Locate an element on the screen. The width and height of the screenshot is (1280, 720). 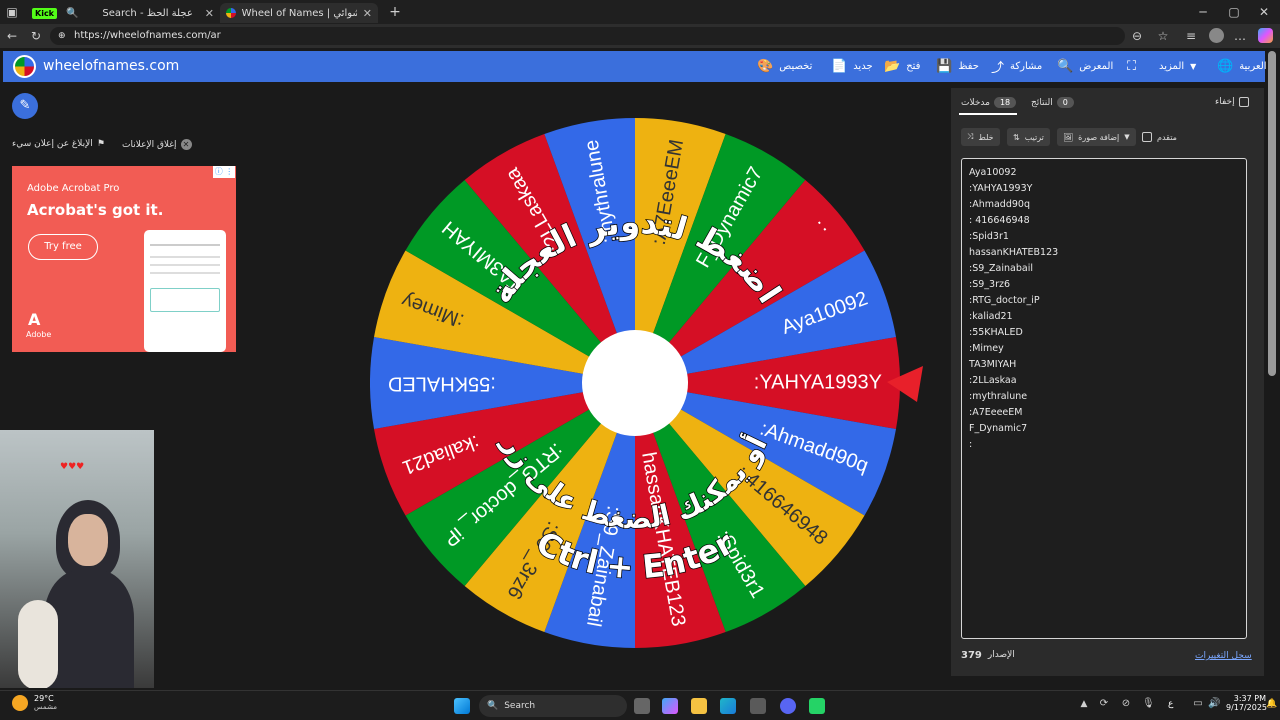
tray-volume-icon: 🔊 is located at coordinates (1214, 703).